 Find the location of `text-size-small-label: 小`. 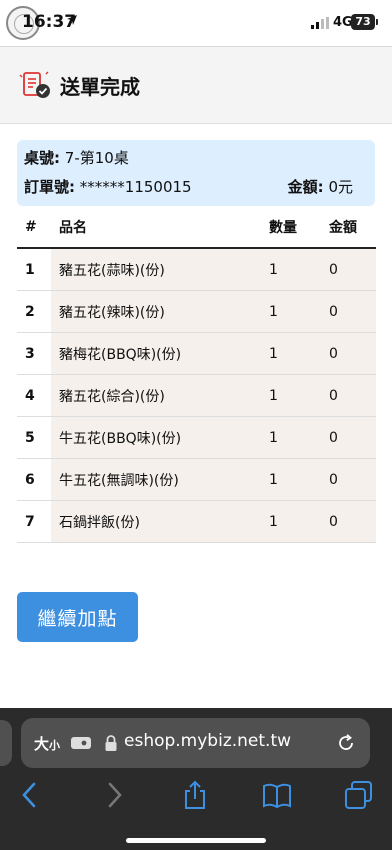

text-size-small-label: 小 is located at coordinates (55, 745).